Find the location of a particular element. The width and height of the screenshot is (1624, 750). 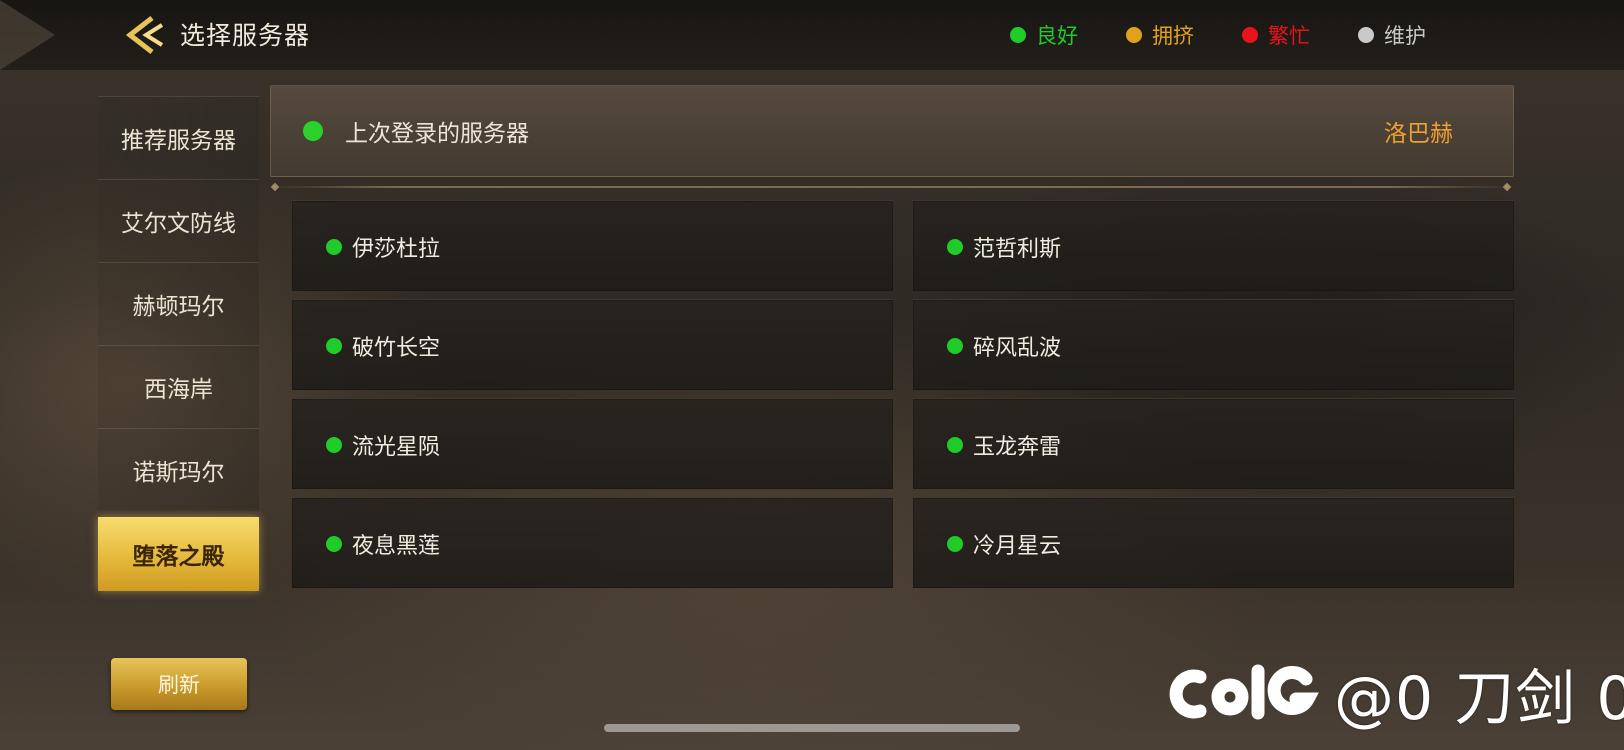

sidebar-item-fallen-palace: 堕落之殿 is located at coordinates (178, 554).